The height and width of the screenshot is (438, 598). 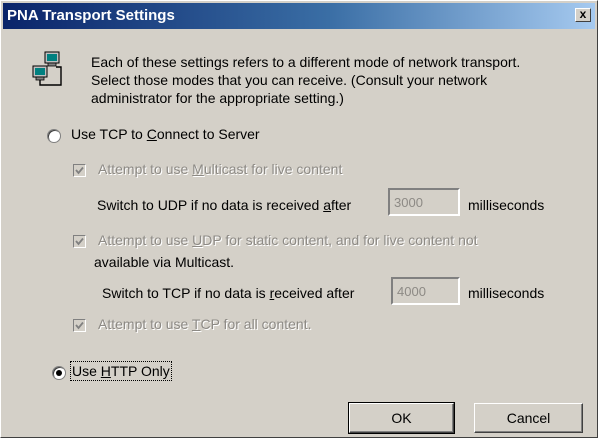 What do you see at coordinates (54, 136) in the screenshot?
I see `tcp-radio` at bounding box center [54, 136].